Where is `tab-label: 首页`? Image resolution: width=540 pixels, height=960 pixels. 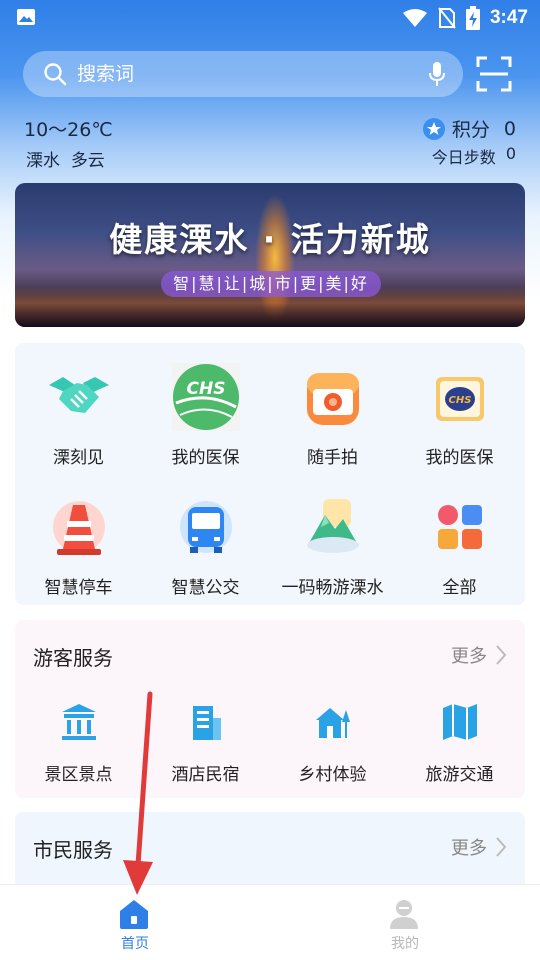
tab-label: 首页 is located at coordinates (135, 944).